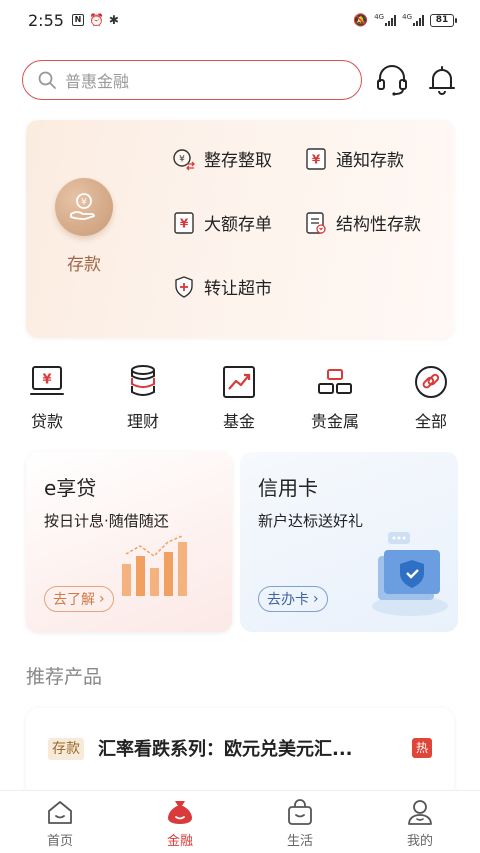 The image size is (480, 853). Describe the element at coordinates (335, 398) in the screenshot. I see `quick-item-precious-metals: 贵金属` at that location.